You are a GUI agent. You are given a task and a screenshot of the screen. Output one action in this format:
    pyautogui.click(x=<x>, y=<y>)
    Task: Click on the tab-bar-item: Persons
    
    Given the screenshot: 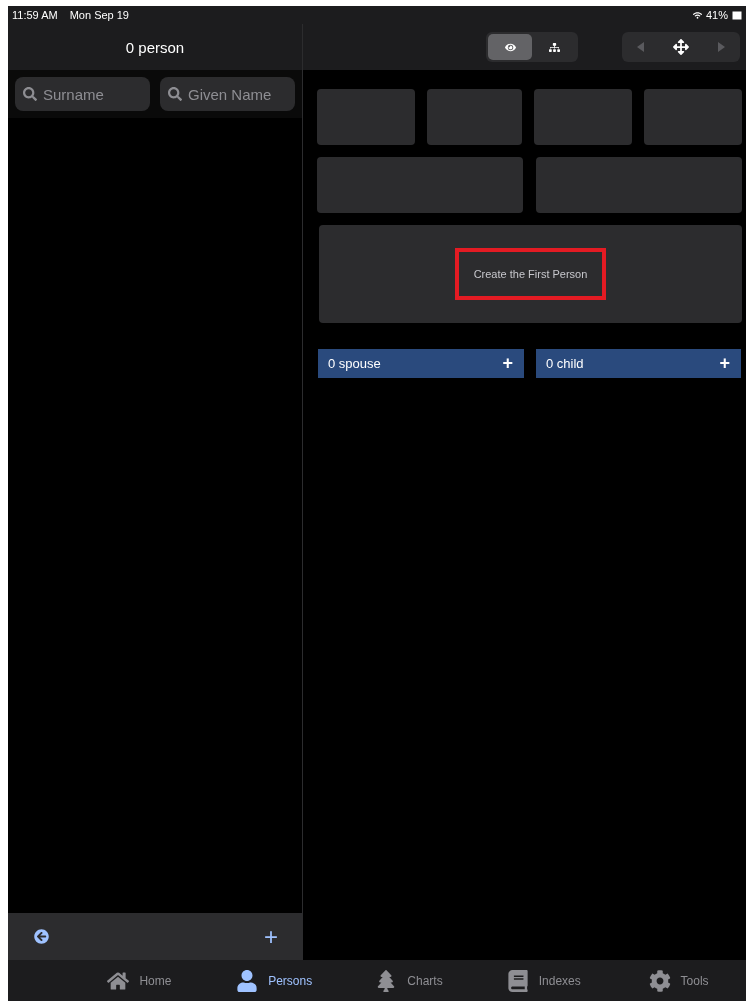 What is the action you would take?
    pyautogui.click(x=274, y=980)
    